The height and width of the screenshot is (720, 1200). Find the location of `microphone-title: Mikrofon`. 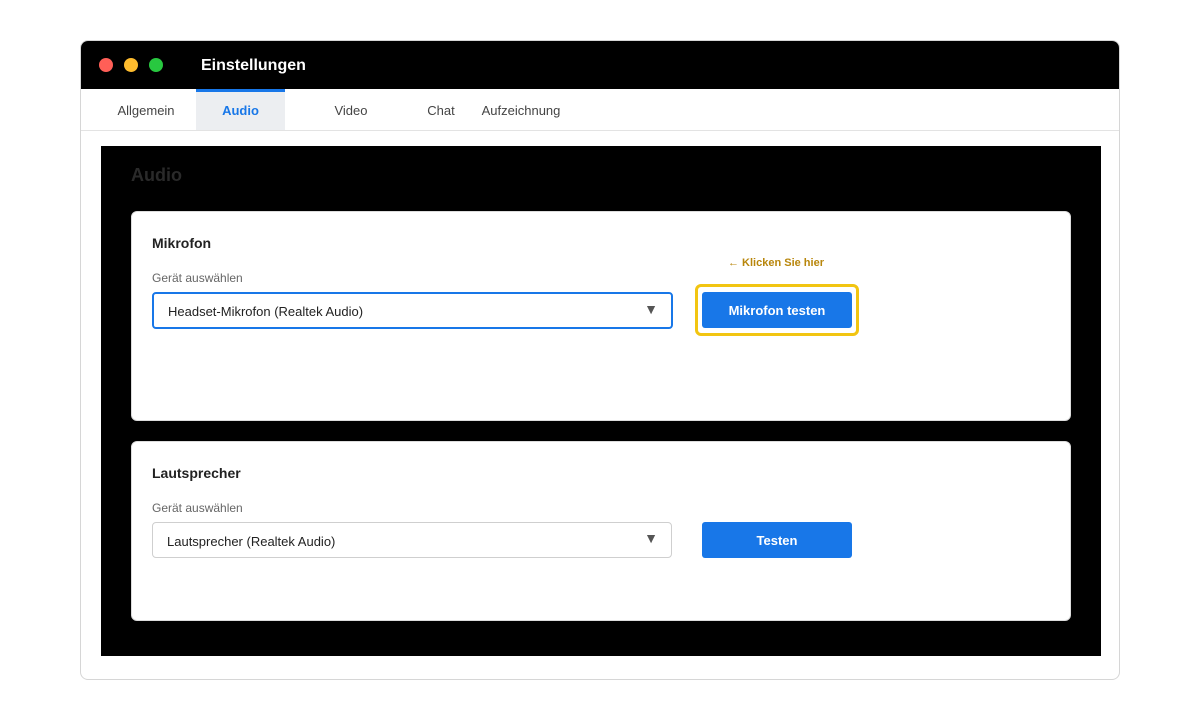

microphone-title: Mikrofon is located at coordinates (182, 243).